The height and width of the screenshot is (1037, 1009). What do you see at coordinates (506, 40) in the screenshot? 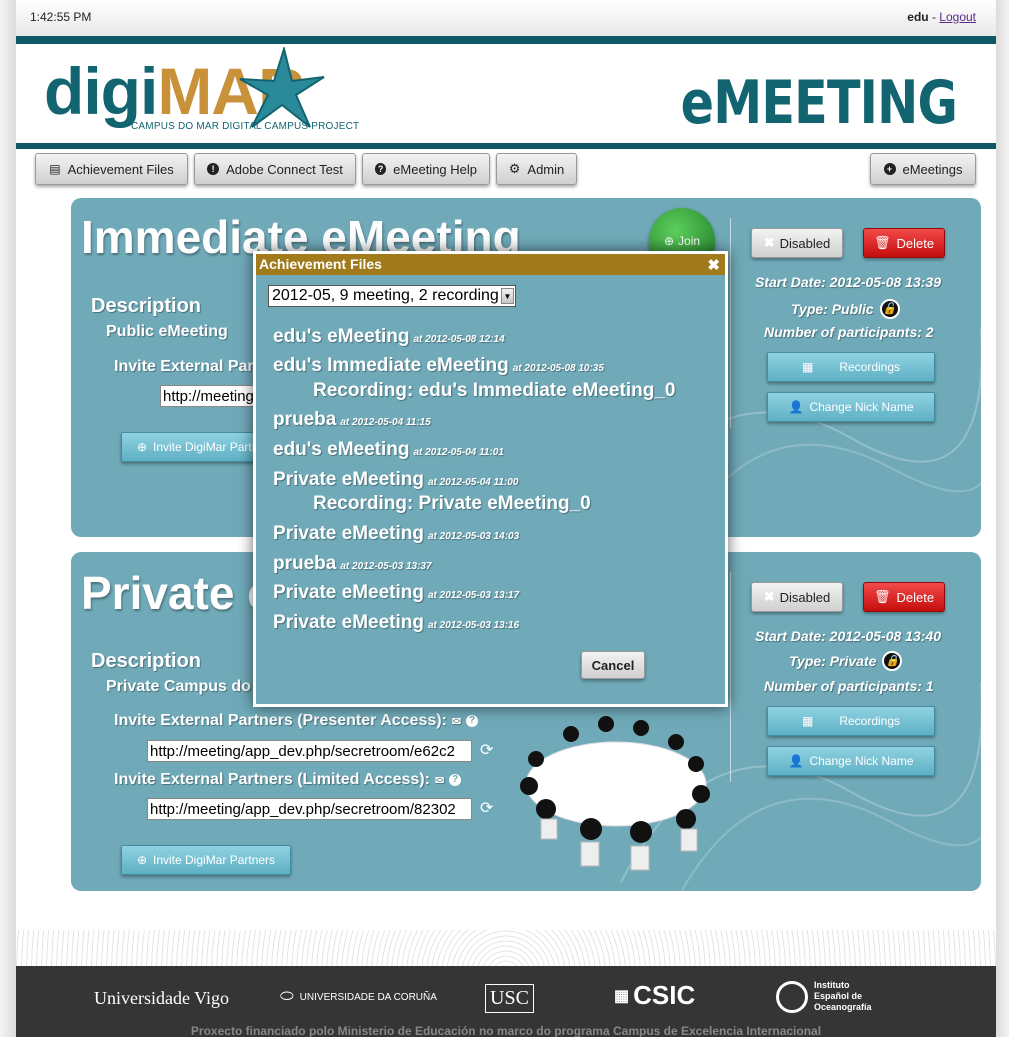
I see `header-top-stripe` at bounding box center [506, 40].